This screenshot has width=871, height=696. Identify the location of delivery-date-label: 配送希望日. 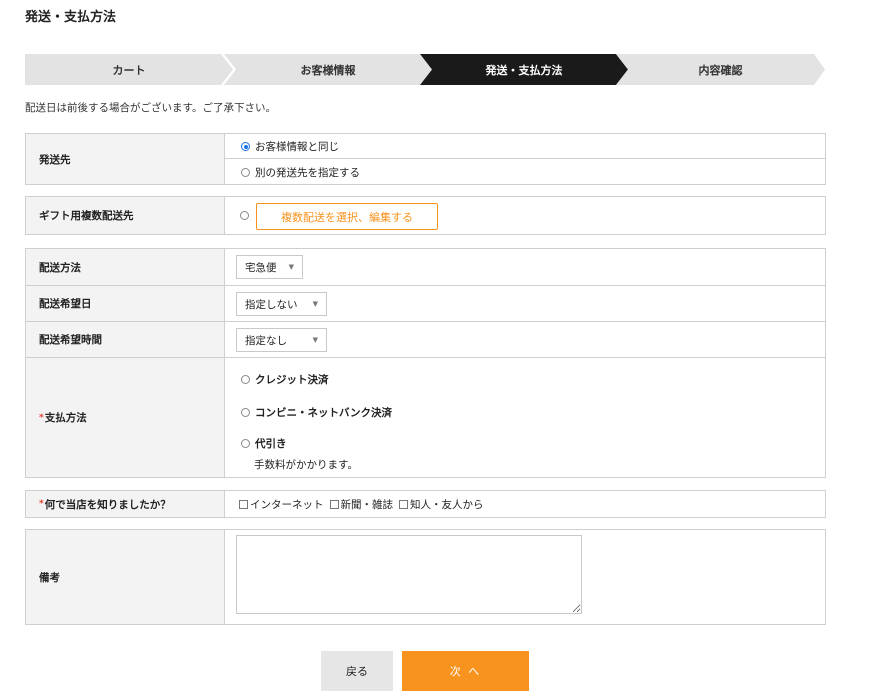
(125, 303).